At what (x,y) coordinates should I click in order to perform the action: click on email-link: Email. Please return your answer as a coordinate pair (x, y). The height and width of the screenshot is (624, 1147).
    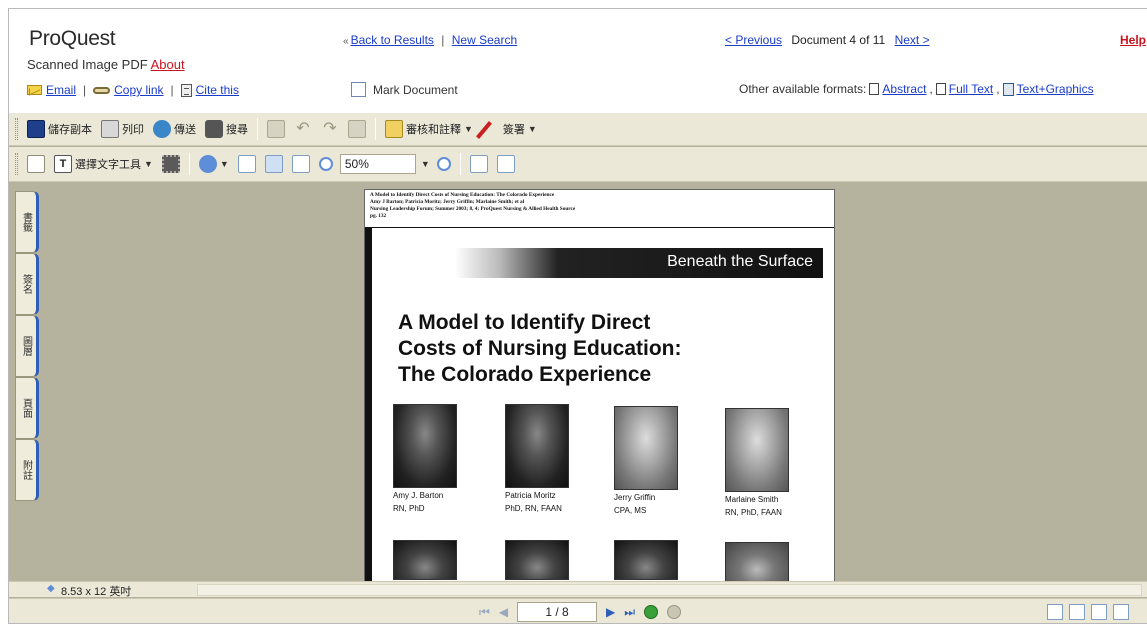
    Looking at the image, I should click on (61, 90).